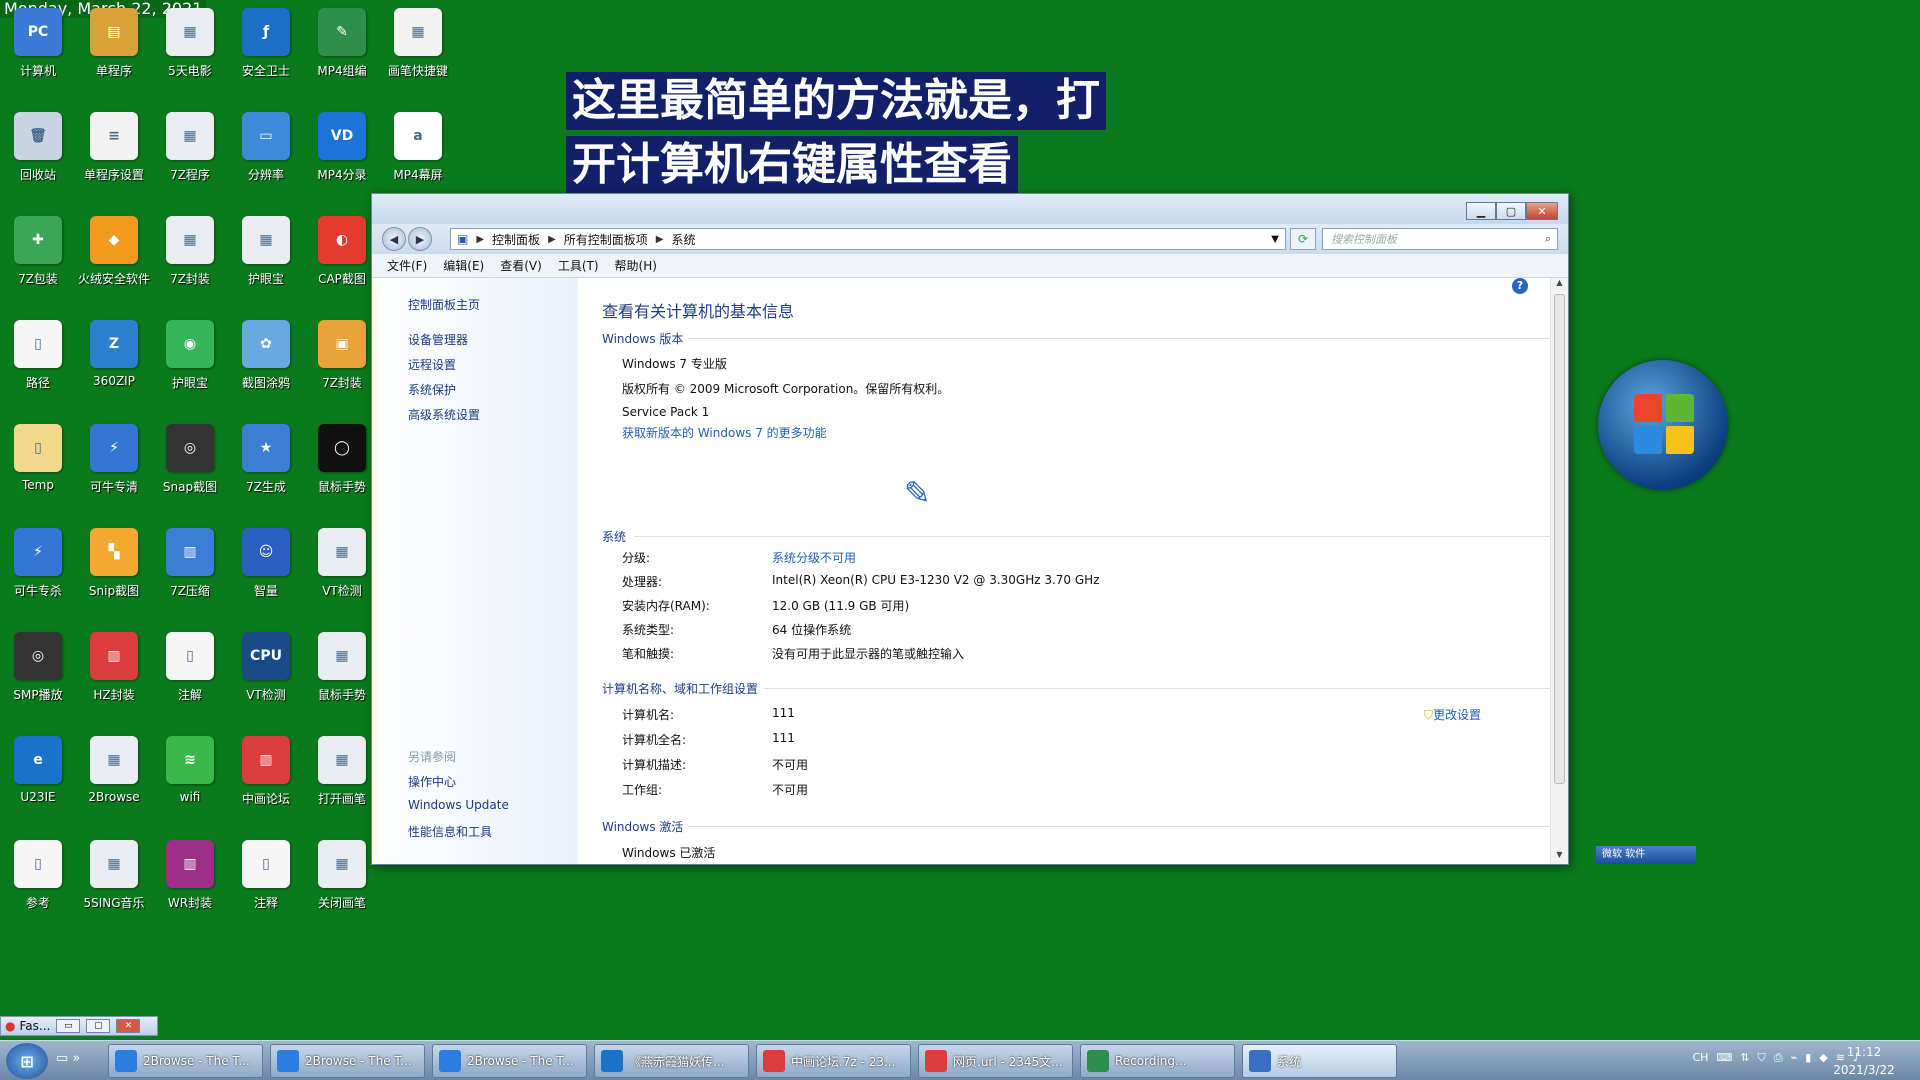 The image size is (1920, 1080). I want to click on desktop-icon: ☺ 智量, so click(266, 568).